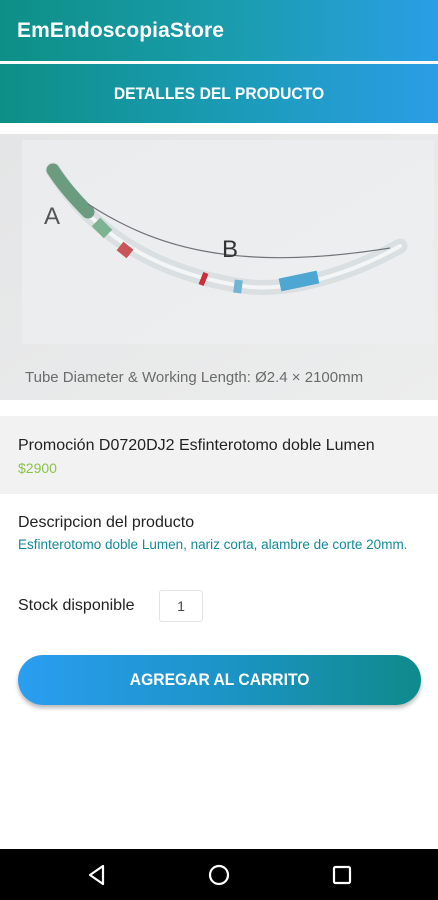  What do you see at coordinates (37, 468) in the screenshot?
I see `product-price: $2900` at bounding box center [37, 468].